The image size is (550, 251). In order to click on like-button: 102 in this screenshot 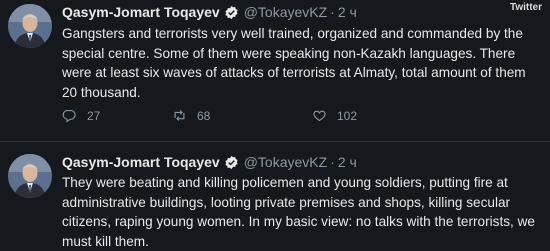, I will do `click(334, 115)`.